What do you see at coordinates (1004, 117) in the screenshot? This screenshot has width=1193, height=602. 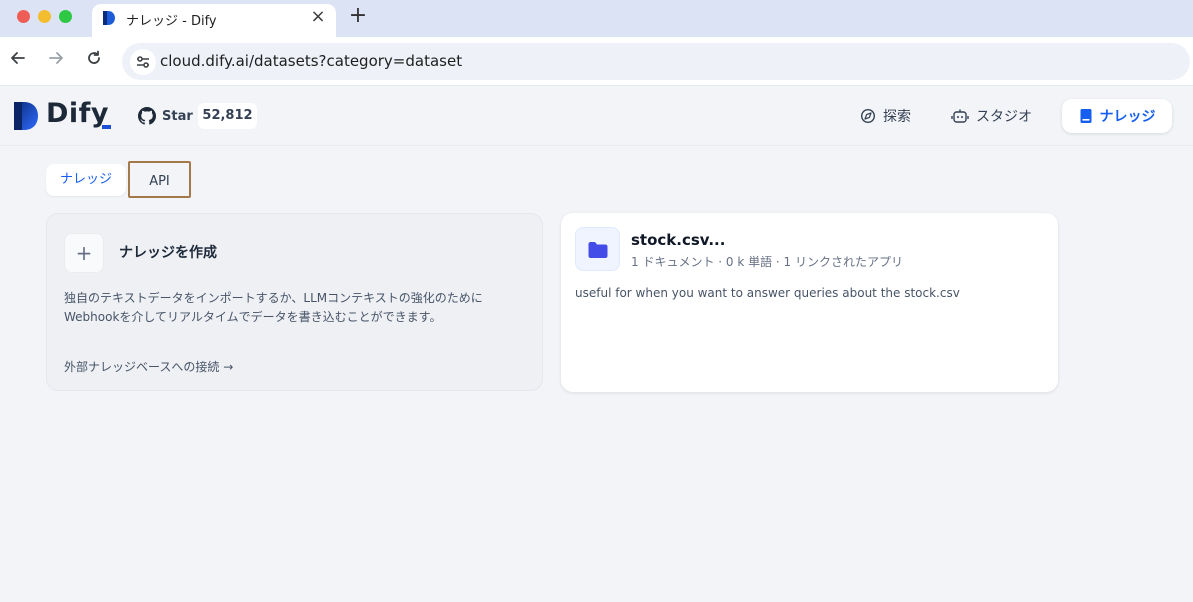 I see `nav-studio-label: スタジオ` at bounding box center [1004, 117].